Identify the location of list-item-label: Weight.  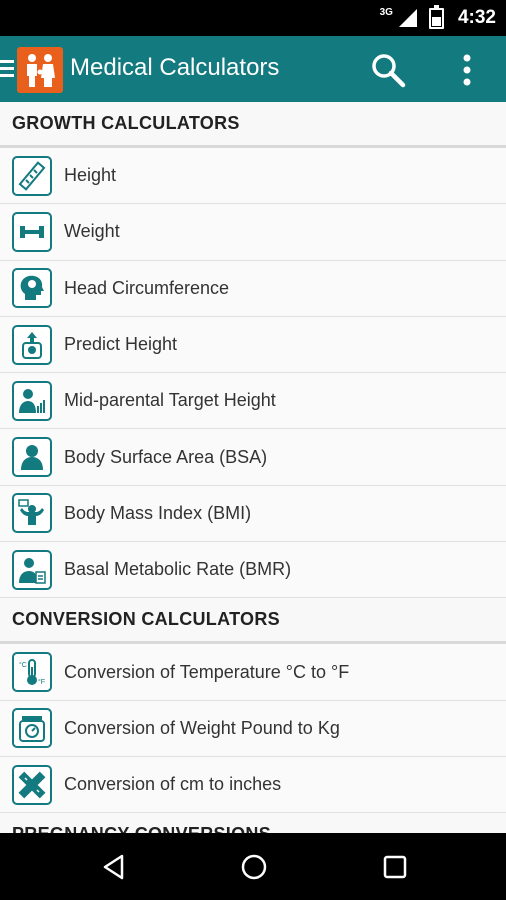
(92, 231).